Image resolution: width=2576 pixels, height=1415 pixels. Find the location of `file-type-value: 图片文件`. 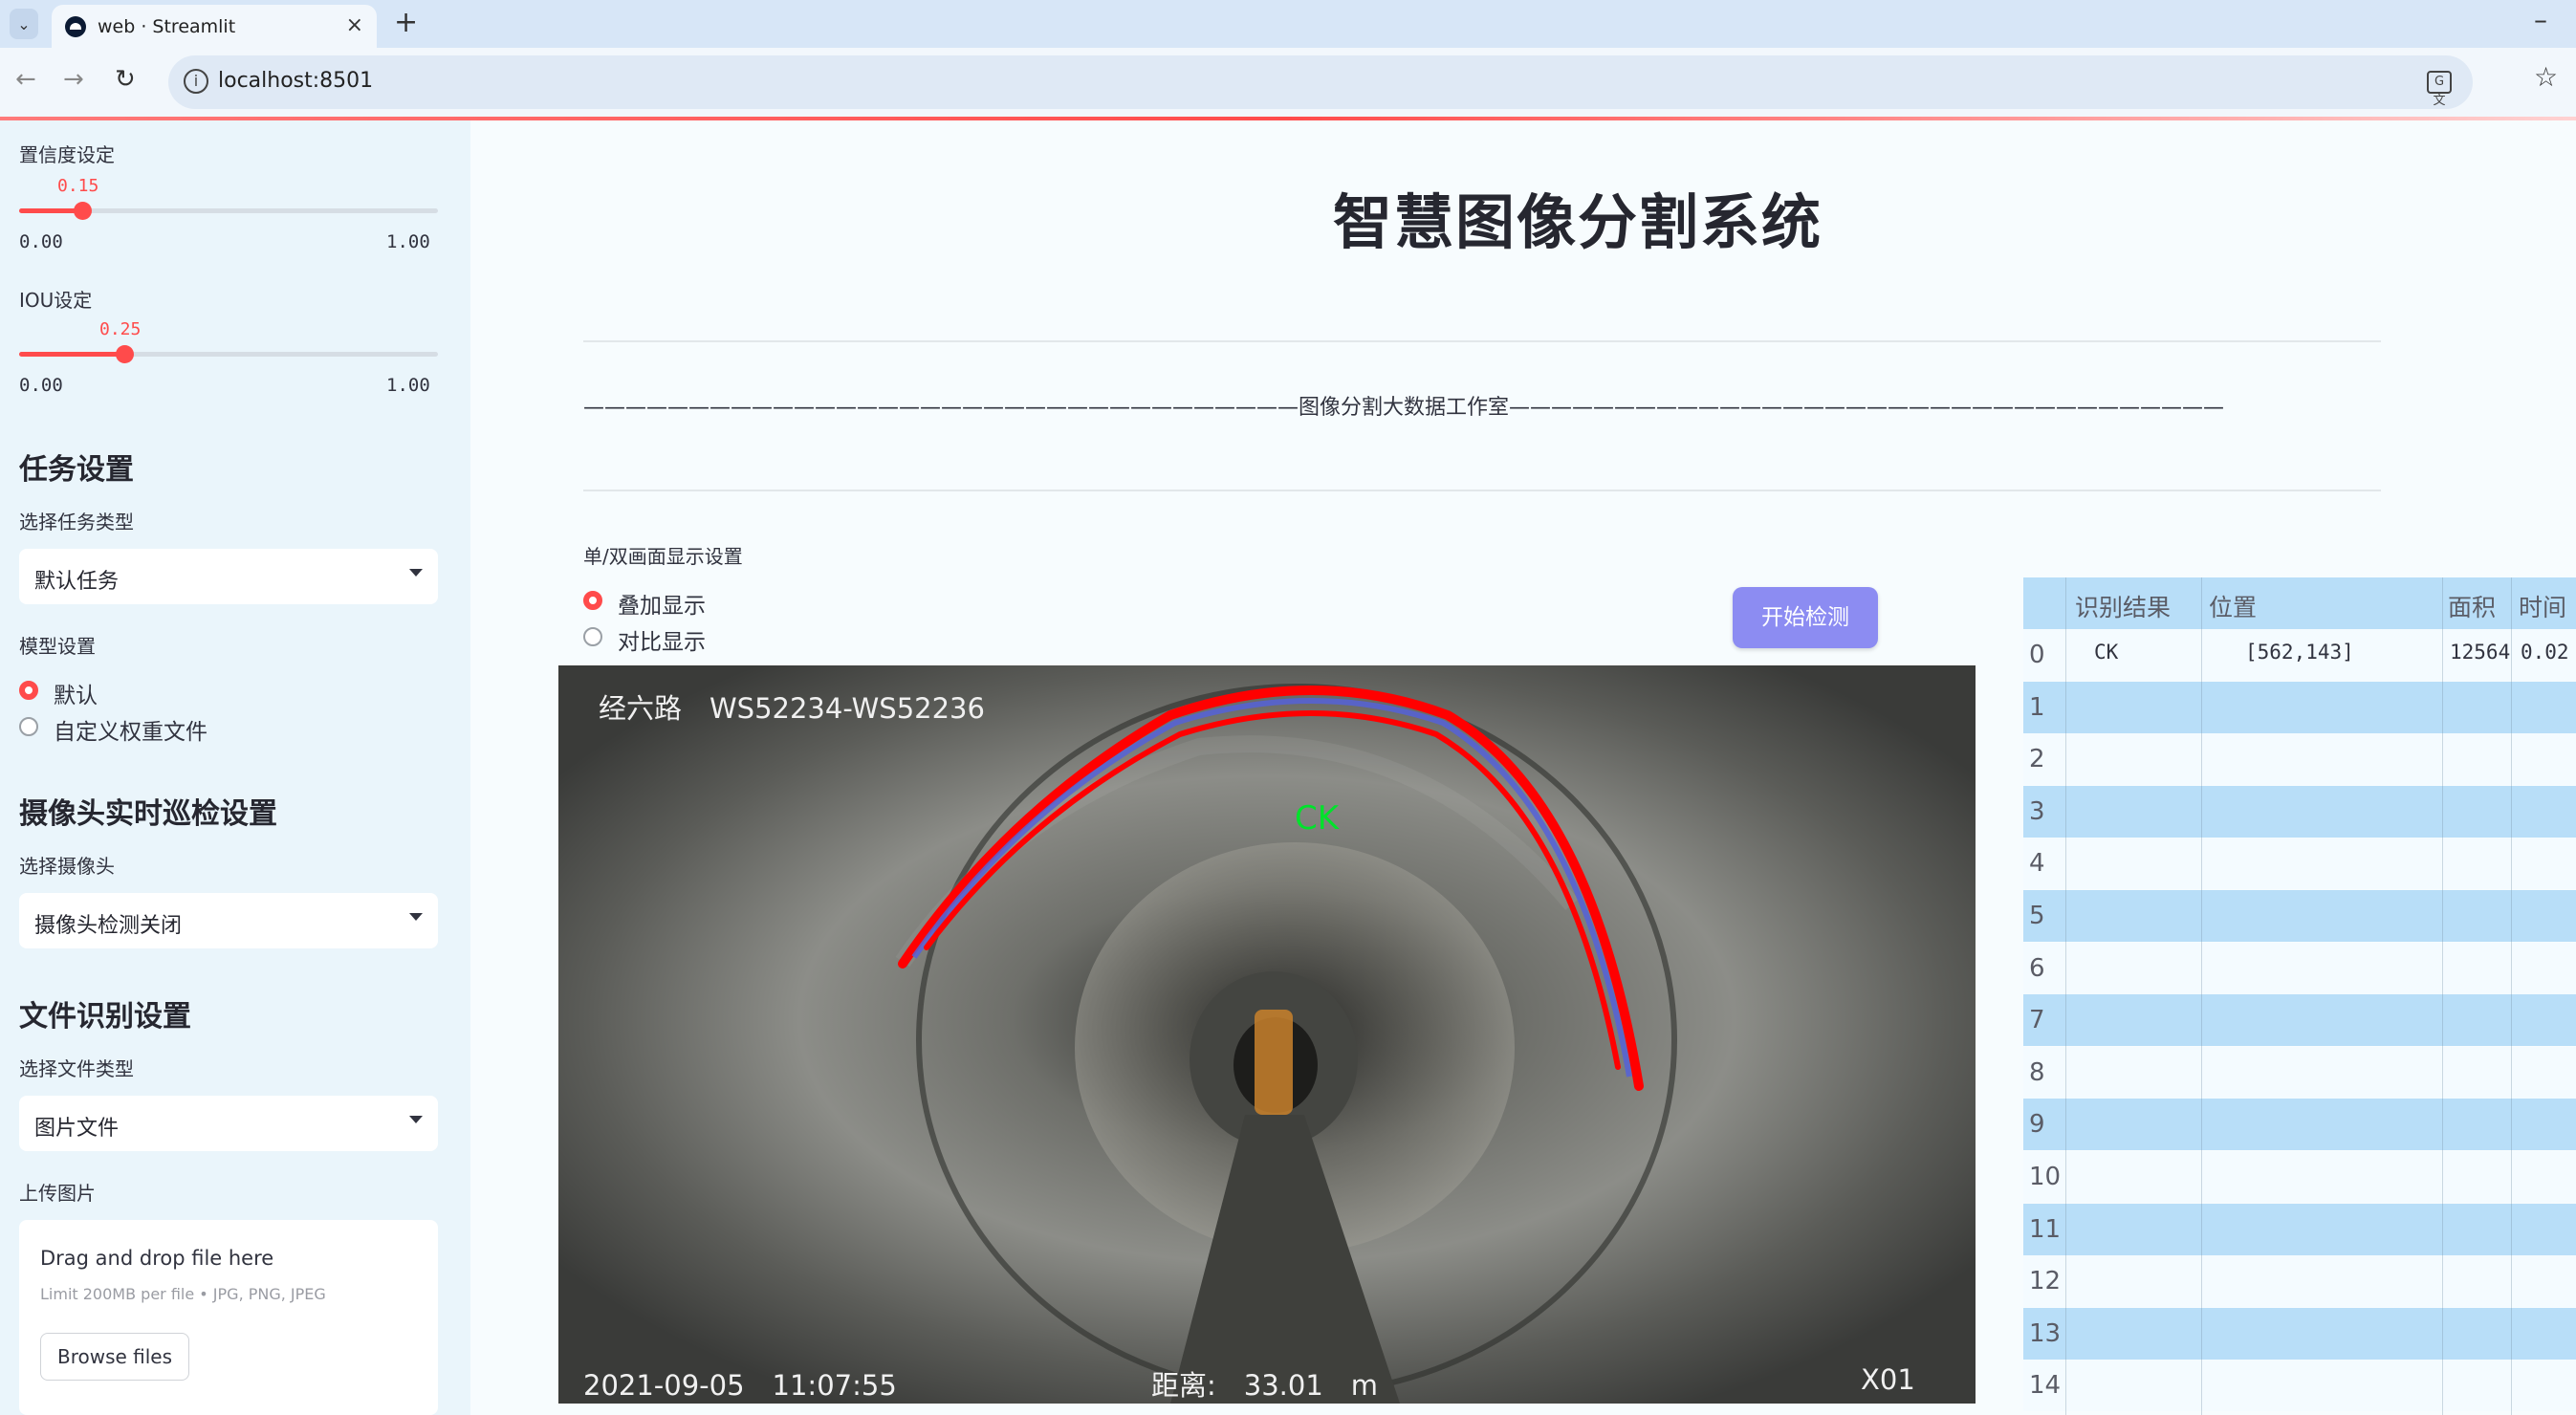

file-type-value: 图片文件 is located at coordinates (77, 1129).